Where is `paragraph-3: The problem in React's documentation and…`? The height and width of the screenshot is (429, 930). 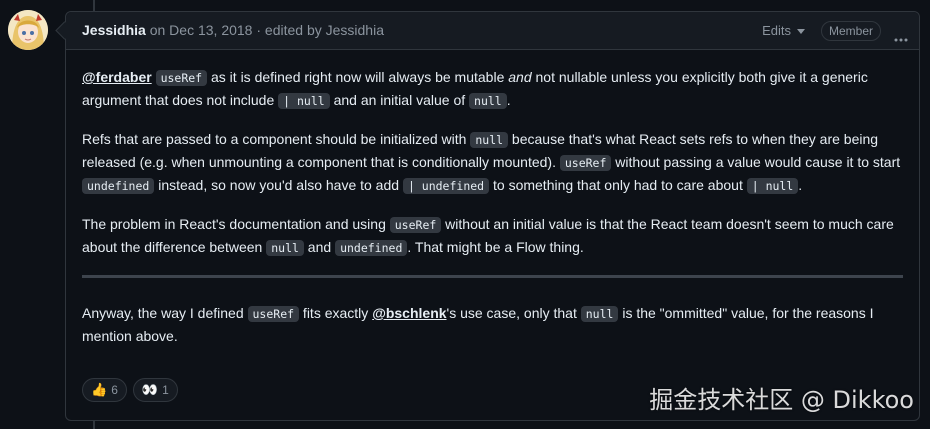
paragraph-3: The problem in React's documentation and… is located at coordinates (492, 236).